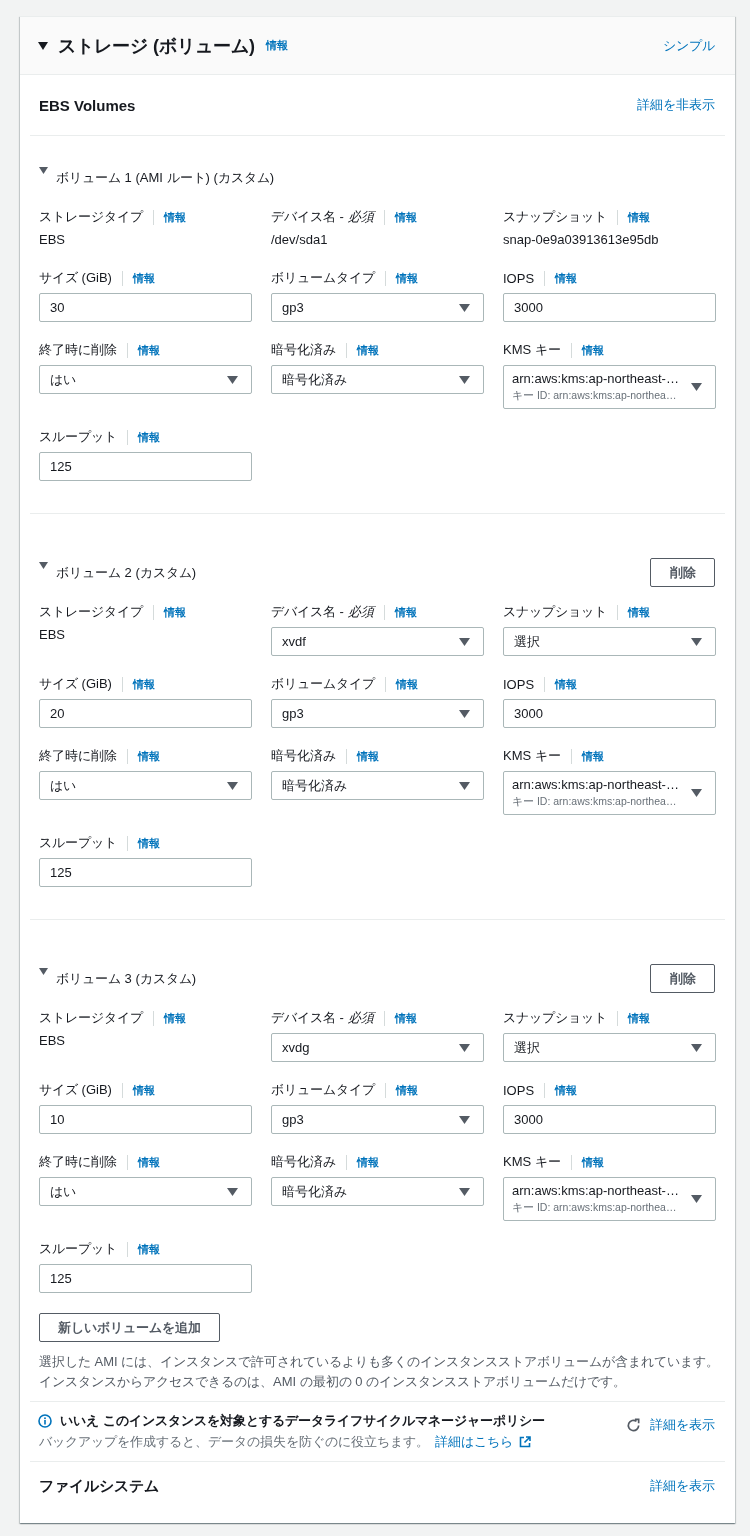 The width and height of the screenshot is (750, 1536). Describe the element at coordinates (689, 45) in the screenshot. I see `simple-view-link: シンプル` at that location.